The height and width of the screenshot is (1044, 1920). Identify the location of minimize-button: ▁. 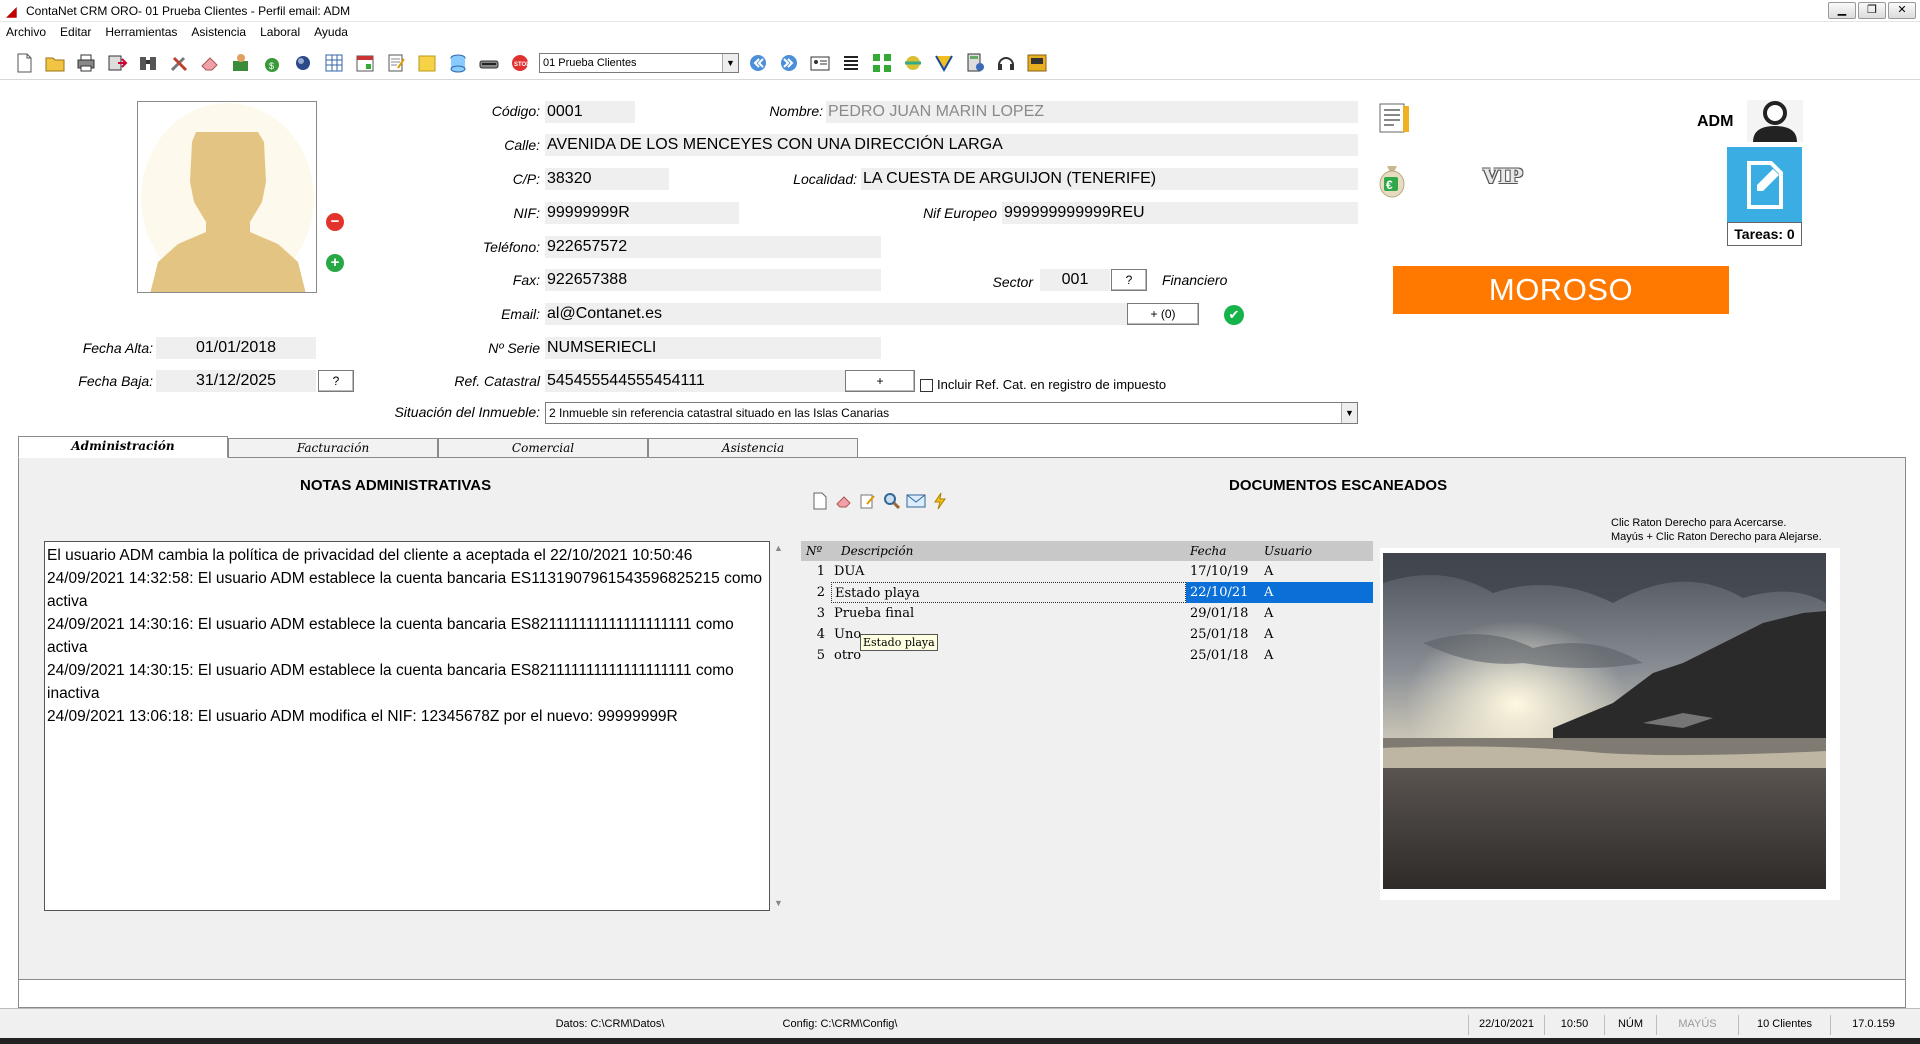
(1842, 10).